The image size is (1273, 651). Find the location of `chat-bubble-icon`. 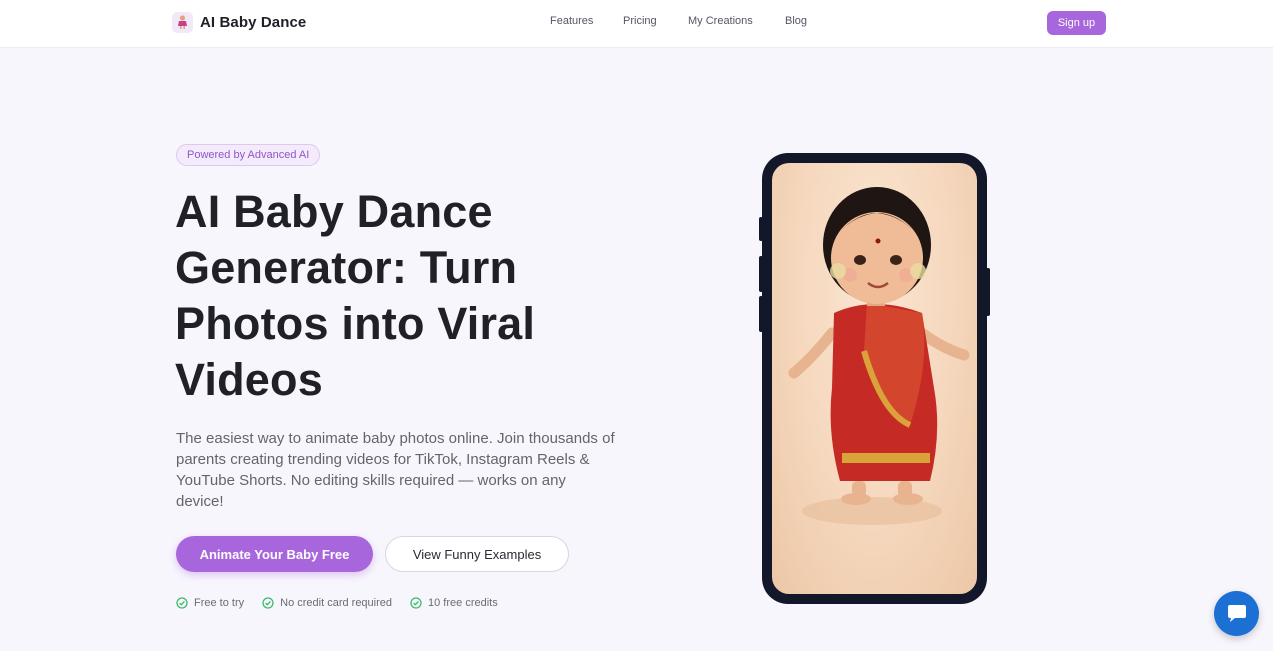

chat-bubble-icon is located at coordinates (1236, 613).